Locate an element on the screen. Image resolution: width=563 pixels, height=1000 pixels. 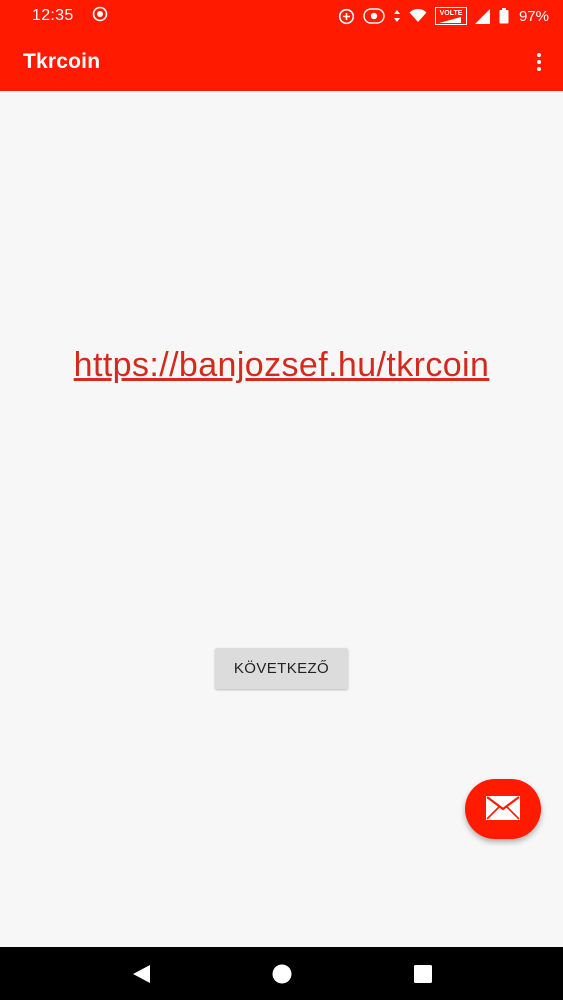
battery-icon is located at coordinates (504, 16).